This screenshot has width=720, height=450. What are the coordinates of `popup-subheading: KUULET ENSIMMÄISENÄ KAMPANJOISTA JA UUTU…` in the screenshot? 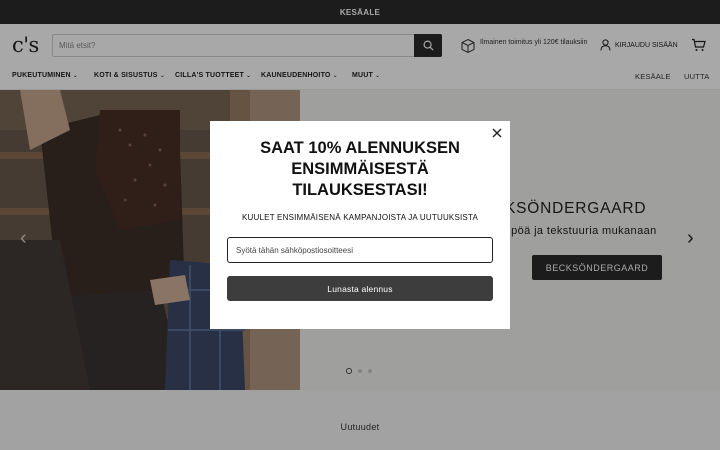 It's located at (360, 217).